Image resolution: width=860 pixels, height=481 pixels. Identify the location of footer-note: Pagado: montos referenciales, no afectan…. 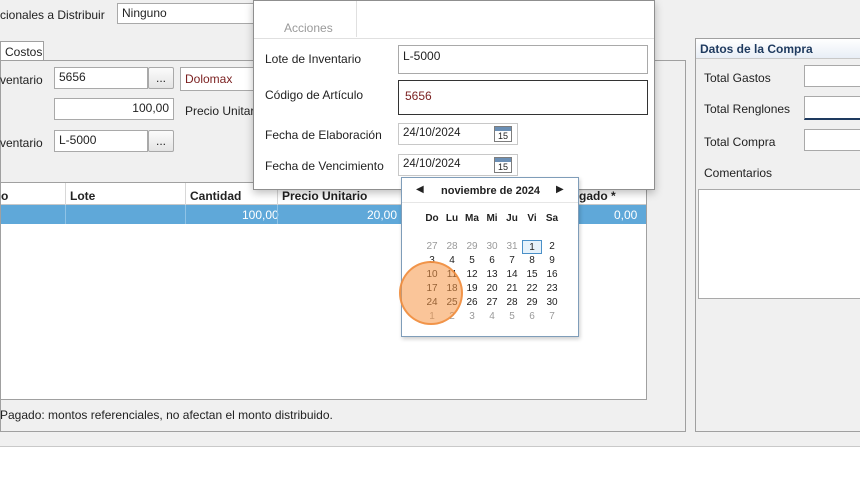
(166, 415).